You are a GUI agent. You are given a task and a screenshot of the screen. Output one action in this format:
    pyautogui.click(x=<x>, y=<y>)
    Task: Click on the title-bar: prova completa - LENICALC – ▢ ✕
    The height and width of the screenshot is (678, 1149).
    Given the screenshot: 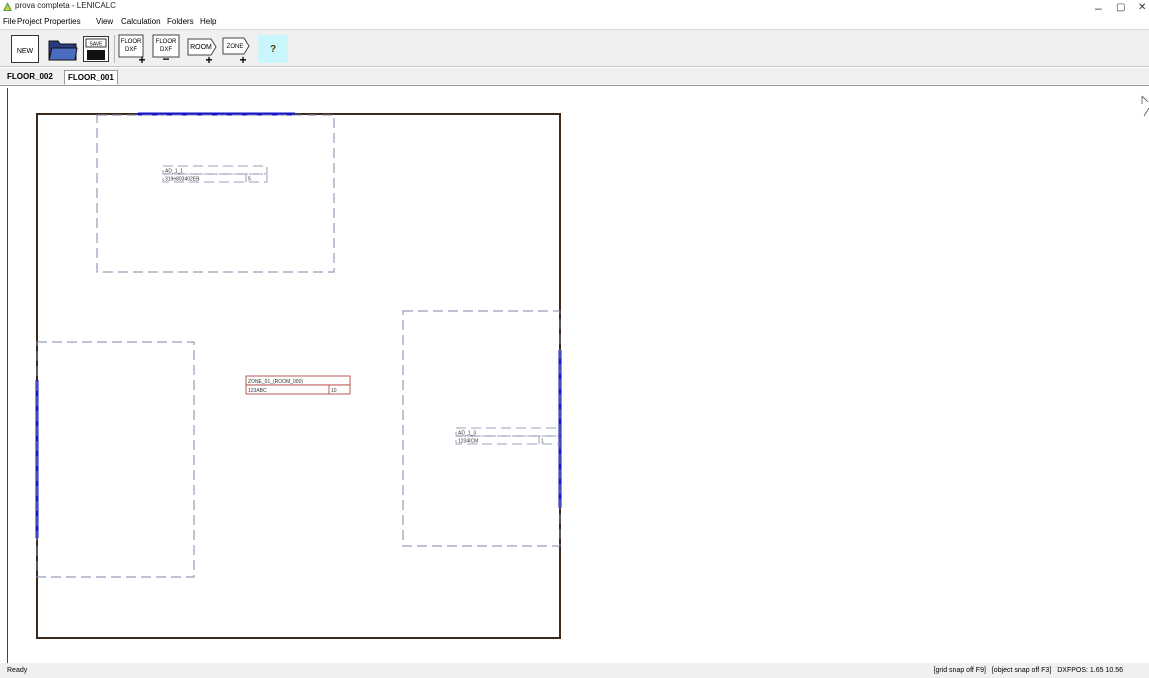 What is the action you would take?
    pyautogui.click(x=574, y=7)
    